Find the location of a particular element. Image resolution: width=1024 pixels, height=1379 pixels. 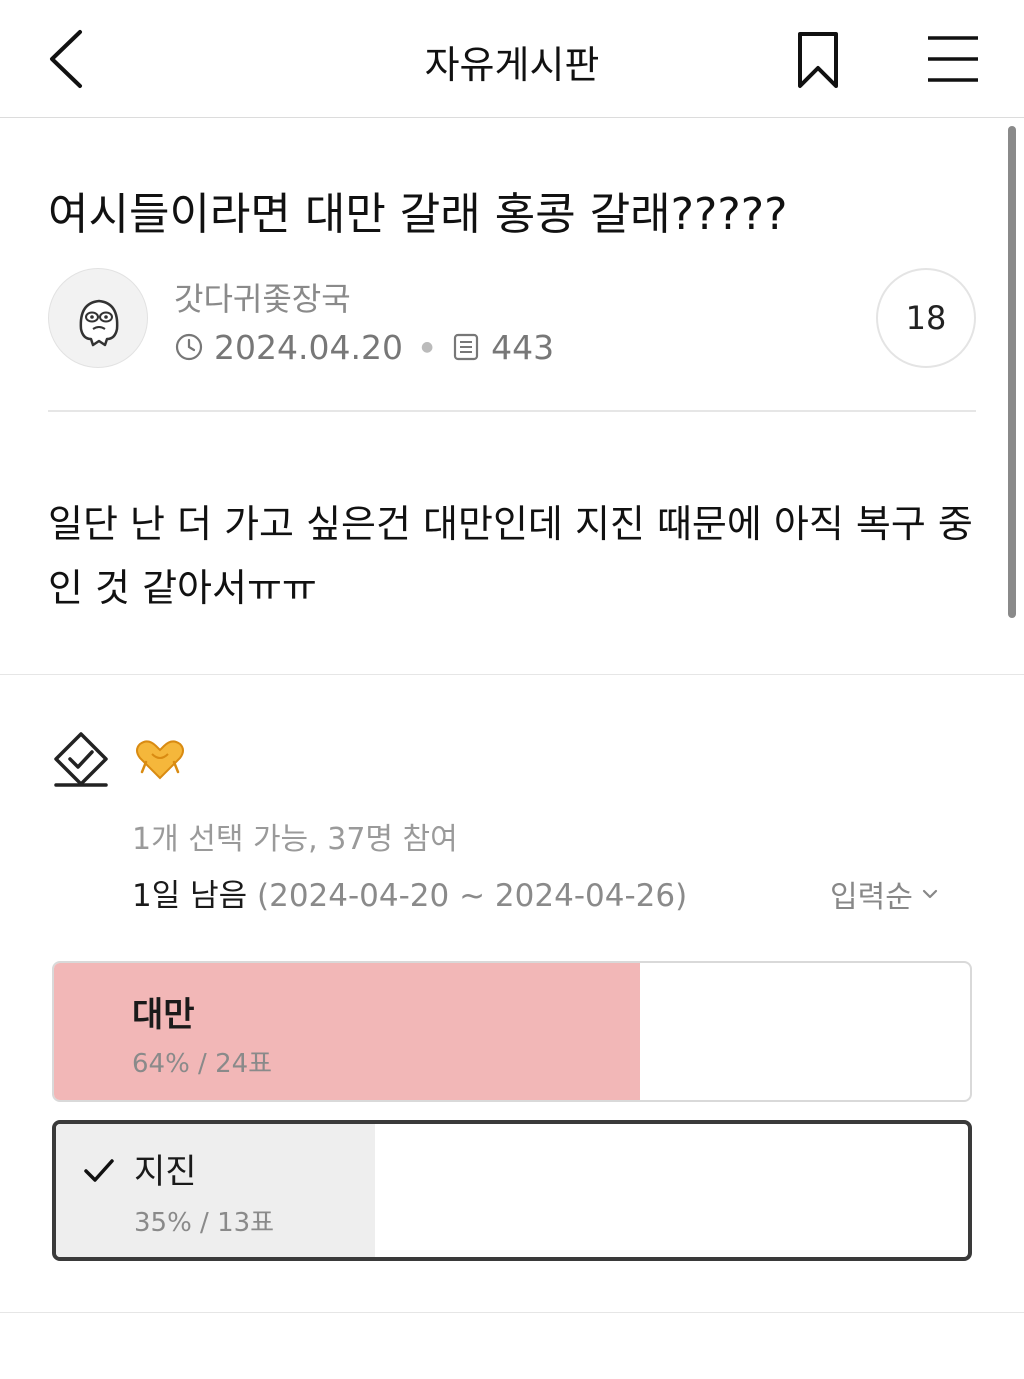

comment-count-button: 18 is located at coordinates (926, 318).